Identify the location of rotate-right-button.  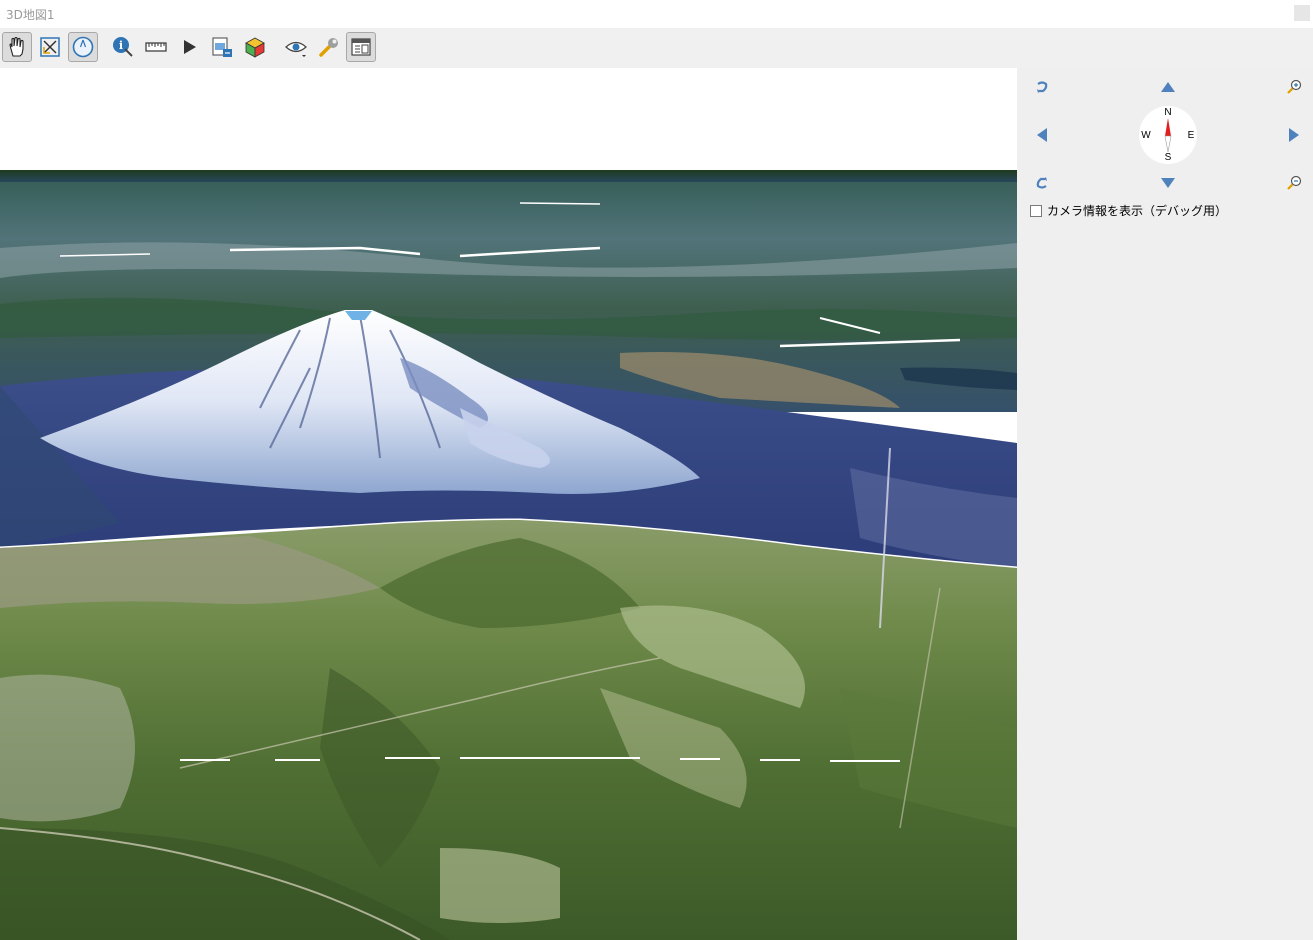
(1042, 183).